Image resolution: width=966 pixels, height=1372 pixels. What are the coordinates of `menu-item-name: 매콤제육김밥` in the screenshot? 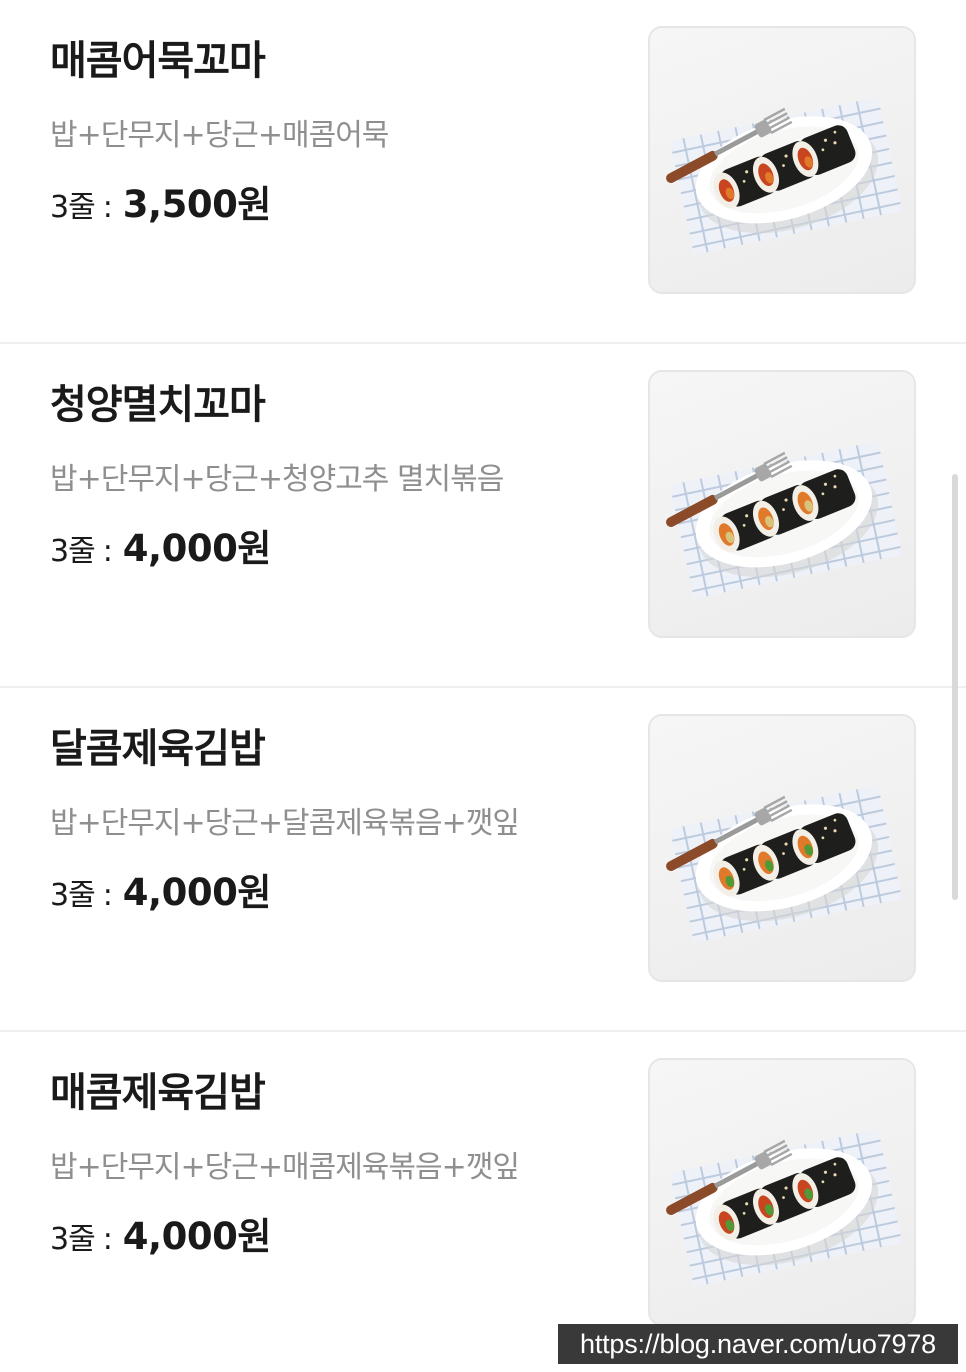 It's located at (158, 1093).